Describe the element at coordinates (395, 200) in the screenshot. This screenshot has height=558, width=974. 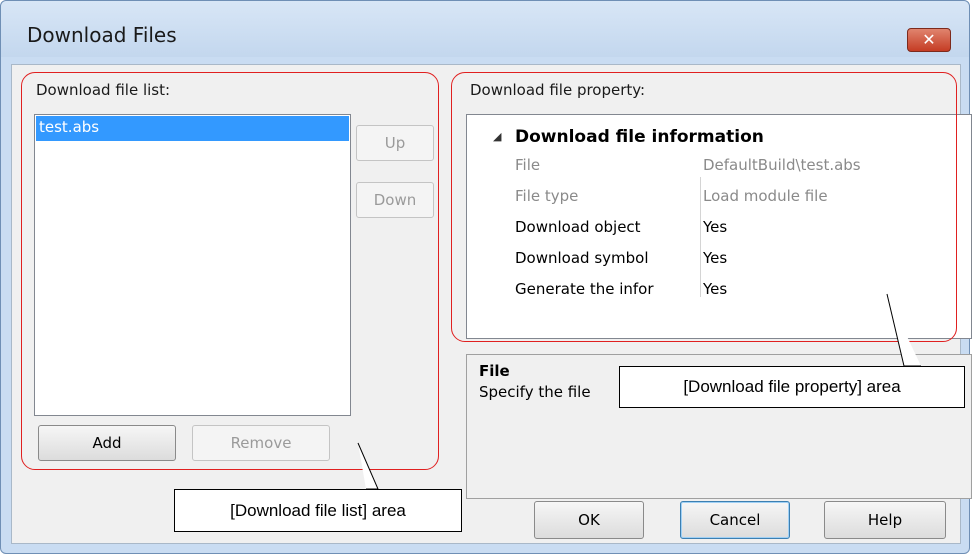
I see `down-button: Down` at that location.